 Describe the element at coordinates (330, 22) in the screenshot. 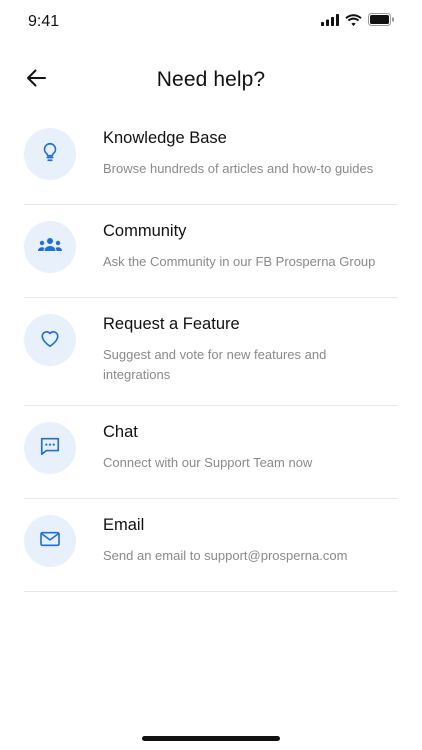

I see `cellular-signal-icon` at that location.